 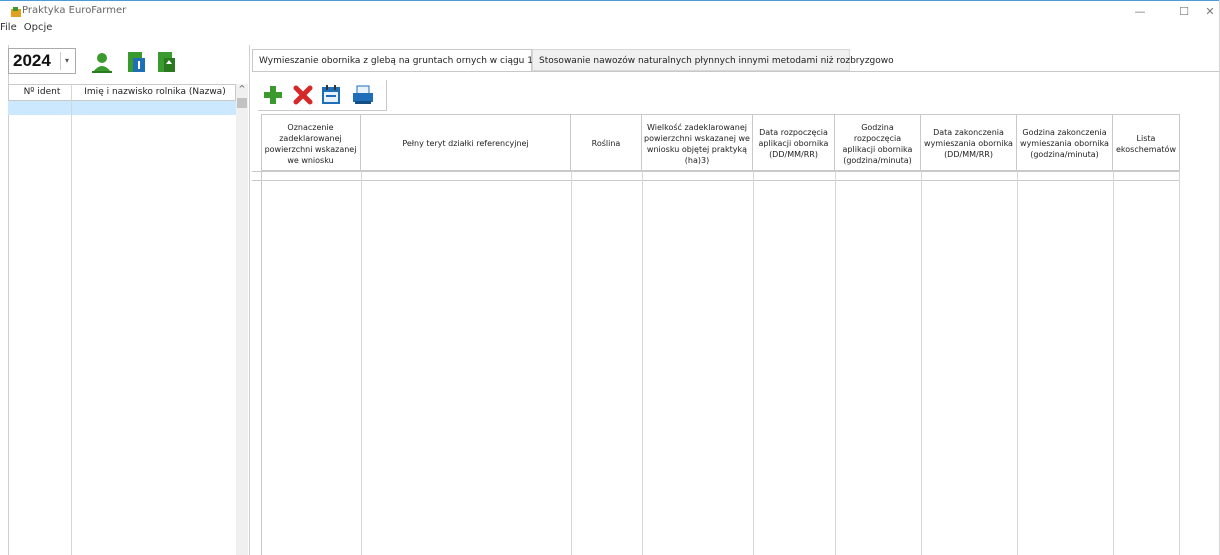 I want to click on column-header-id: Nº ident, so click(x=42, y=92).